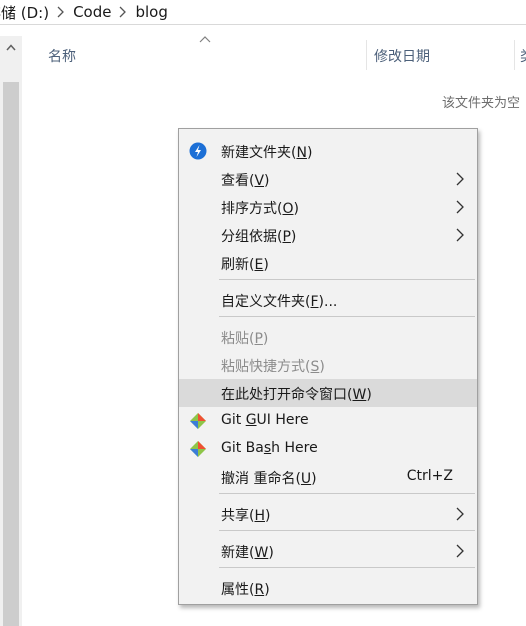 The height and width of the screenshot is (626, 526). I want to click on menu-shortcut: Ctrl+Z, so click(429, 476).